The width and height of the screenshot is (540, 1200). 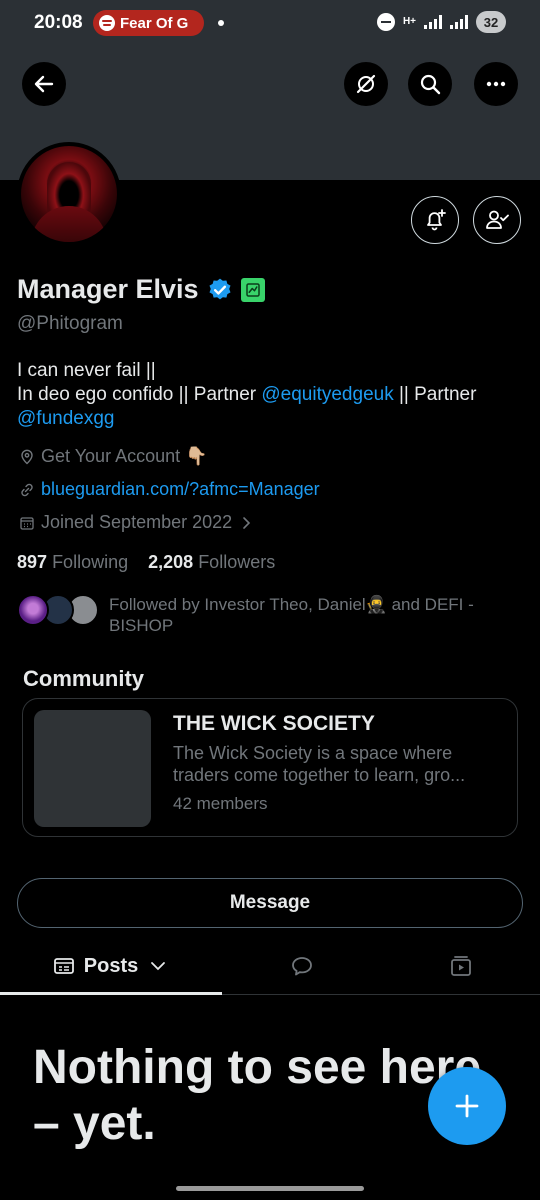 I want to click on joined-row: Joined September 2022, so click(x=136, y=522).